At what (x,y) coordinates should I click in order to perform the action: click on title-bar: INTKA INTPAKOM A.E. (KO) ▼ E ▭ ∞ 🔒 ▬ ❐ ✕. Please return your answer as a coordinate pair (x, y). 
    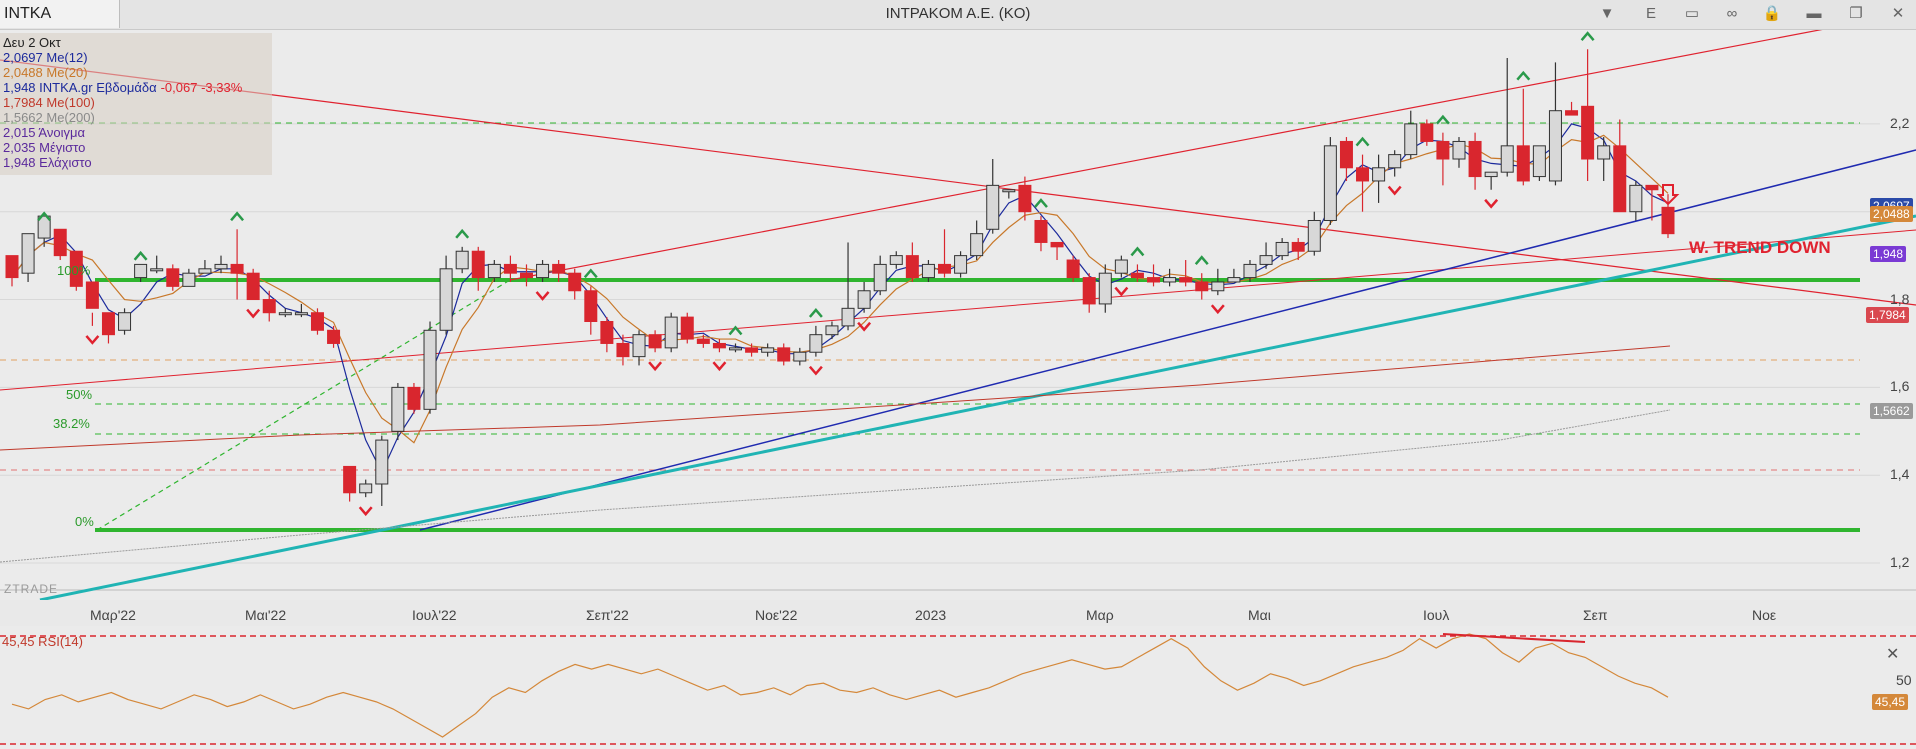
    Looking at the image, I should click on (958, 15).